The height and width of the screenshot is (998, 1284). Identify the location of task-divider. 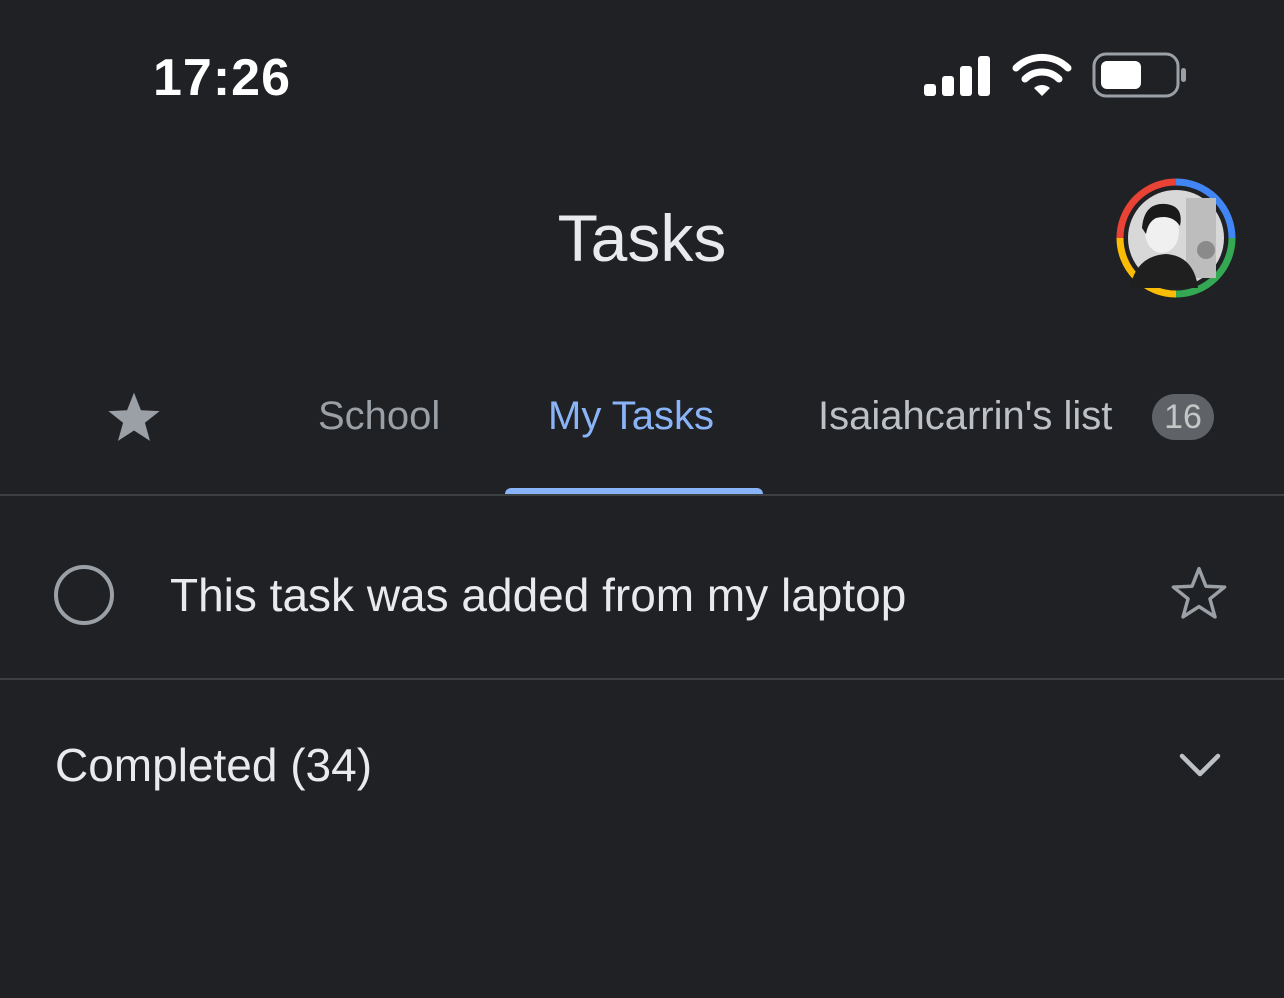
(642, 679).